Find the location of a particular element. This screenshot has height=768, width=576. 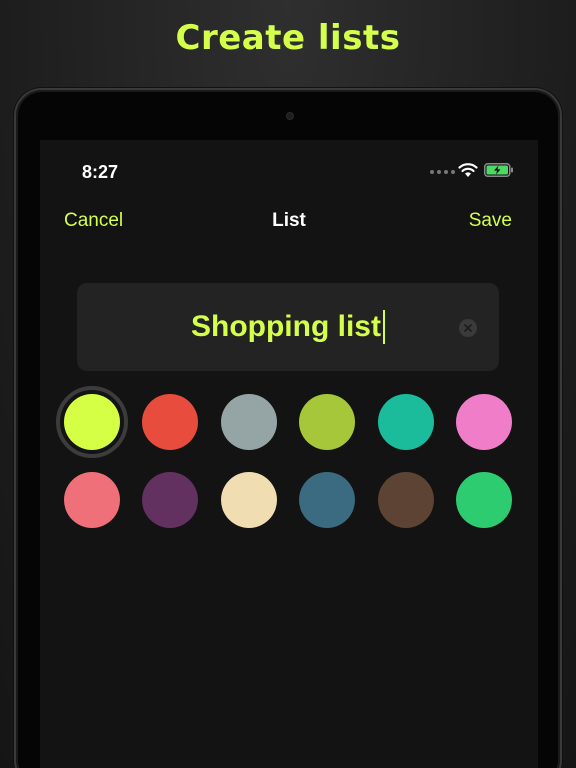

save-button: Save is located at coordinates (490, 221).